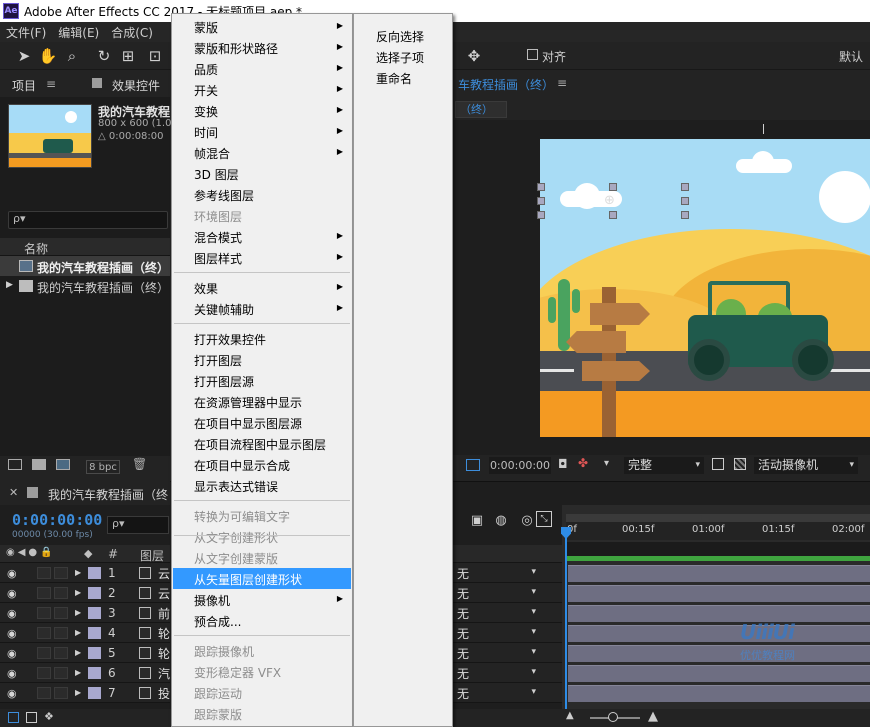 This screenshot has height=727, width=870. Describe the element at coordinates (806, 465) in the screenshot. I see `camera-select: 活动摄像机 ▾` at that location.